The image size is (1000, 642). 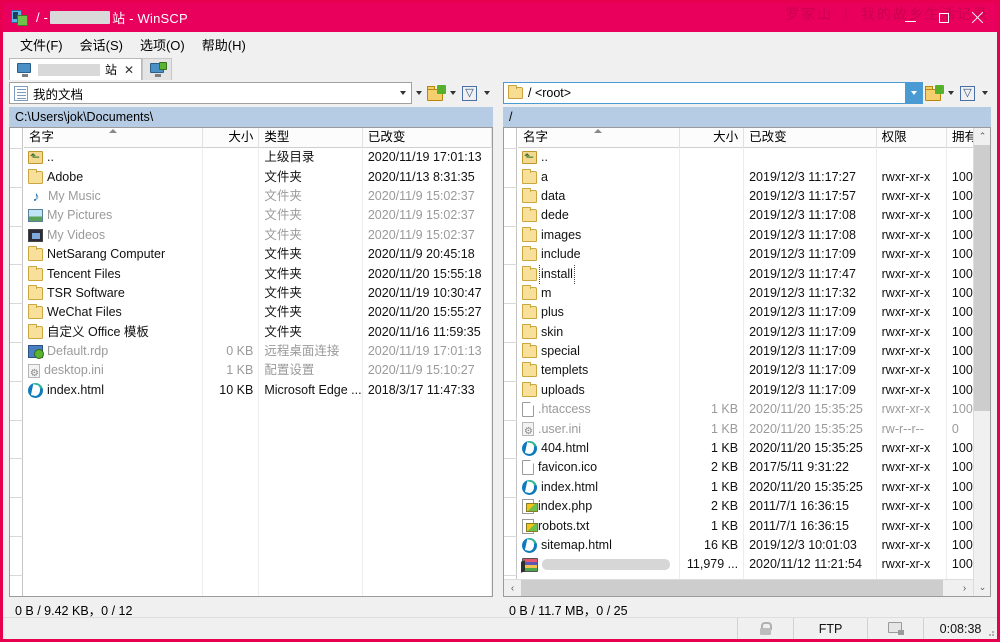 What do you see at coordinates (486, 93) in the screenshot?
I see `local-filter-dropdown` at bounding box center [486, 93].